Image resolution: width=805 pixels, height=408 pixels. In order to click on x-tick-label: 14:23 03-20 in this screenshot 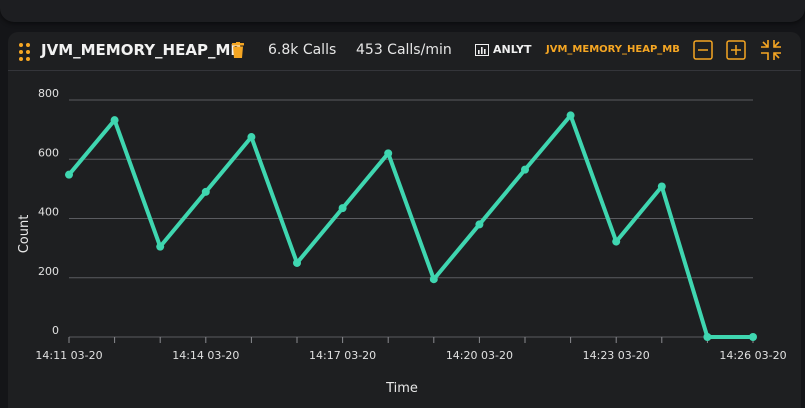, I will do `click(616, 355)`.